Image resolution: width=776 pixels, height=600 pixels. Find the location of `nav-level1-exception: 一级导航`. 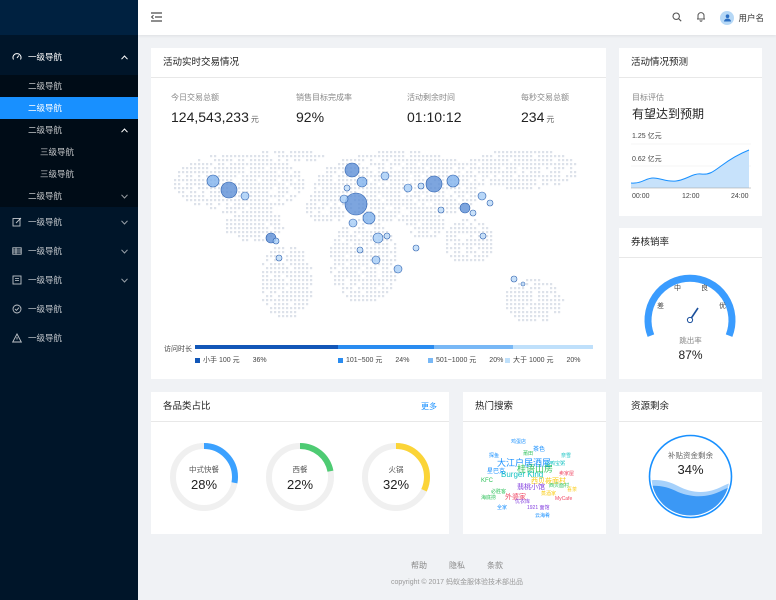

nav-level1-exception: 一级导航 is located at coordinates (69, 337).